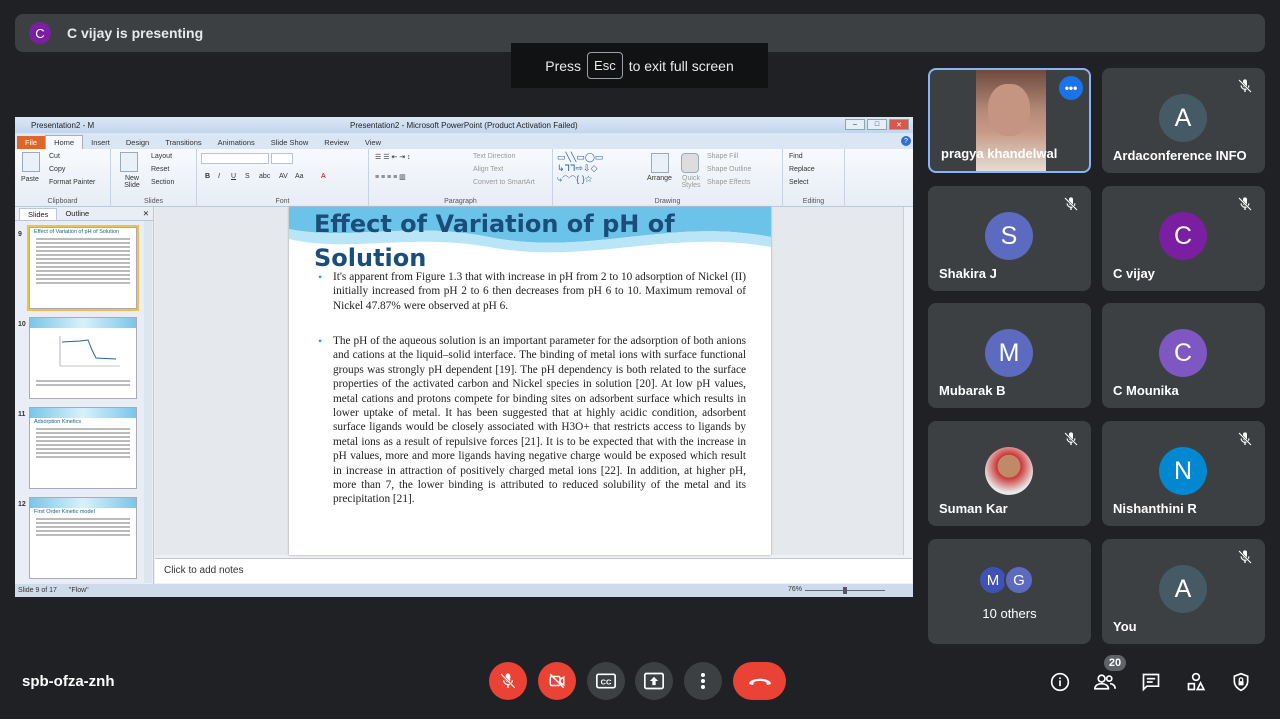  I want to click on hang-up-icon, so click(759, 681).